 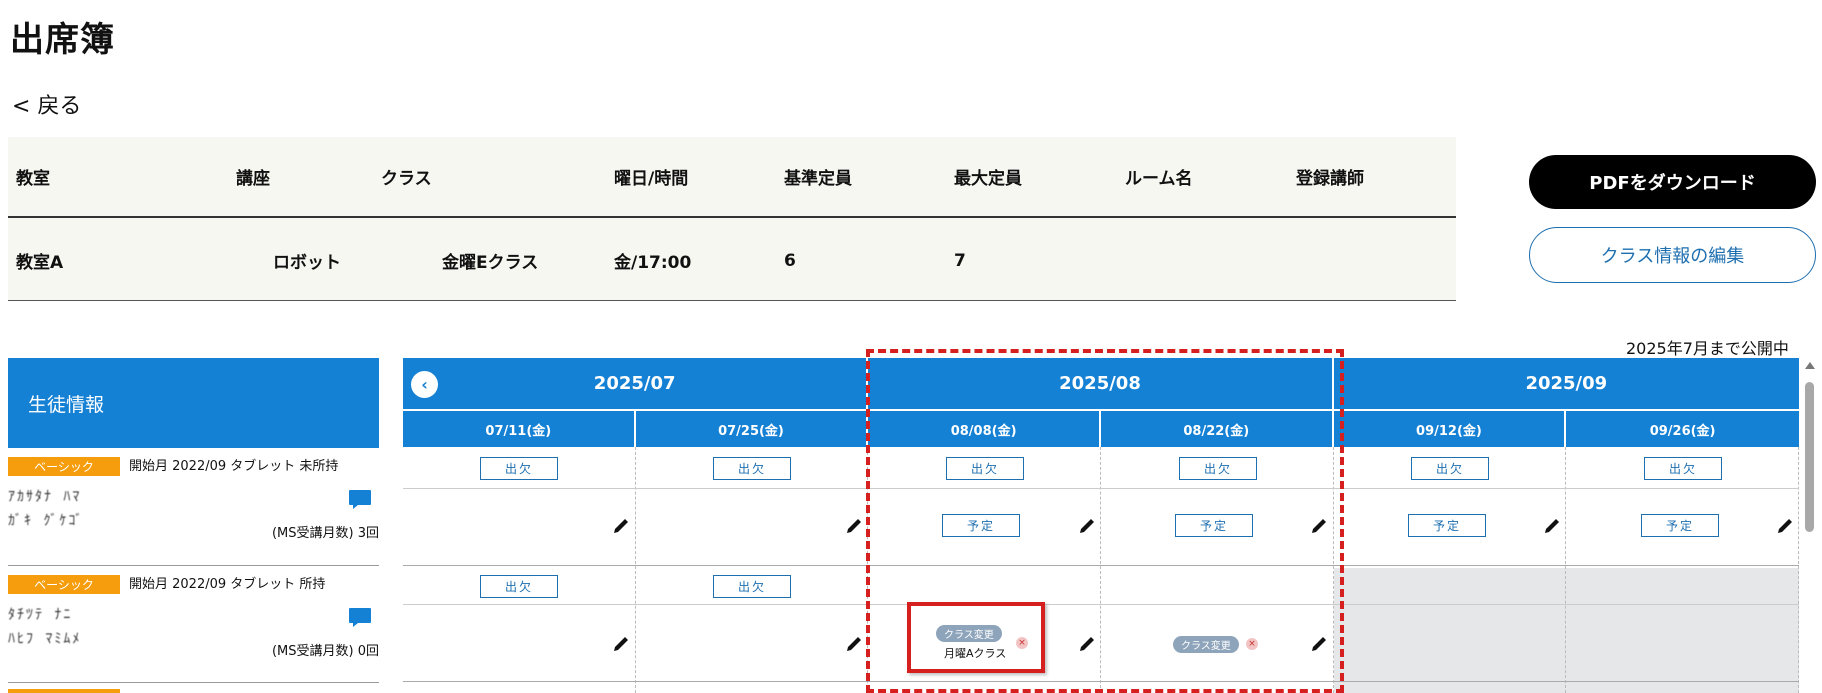 I want to click on student-name-kana: ﾀﾁﾂﾃ ﾅﾆ, so click(x=40, y=615).